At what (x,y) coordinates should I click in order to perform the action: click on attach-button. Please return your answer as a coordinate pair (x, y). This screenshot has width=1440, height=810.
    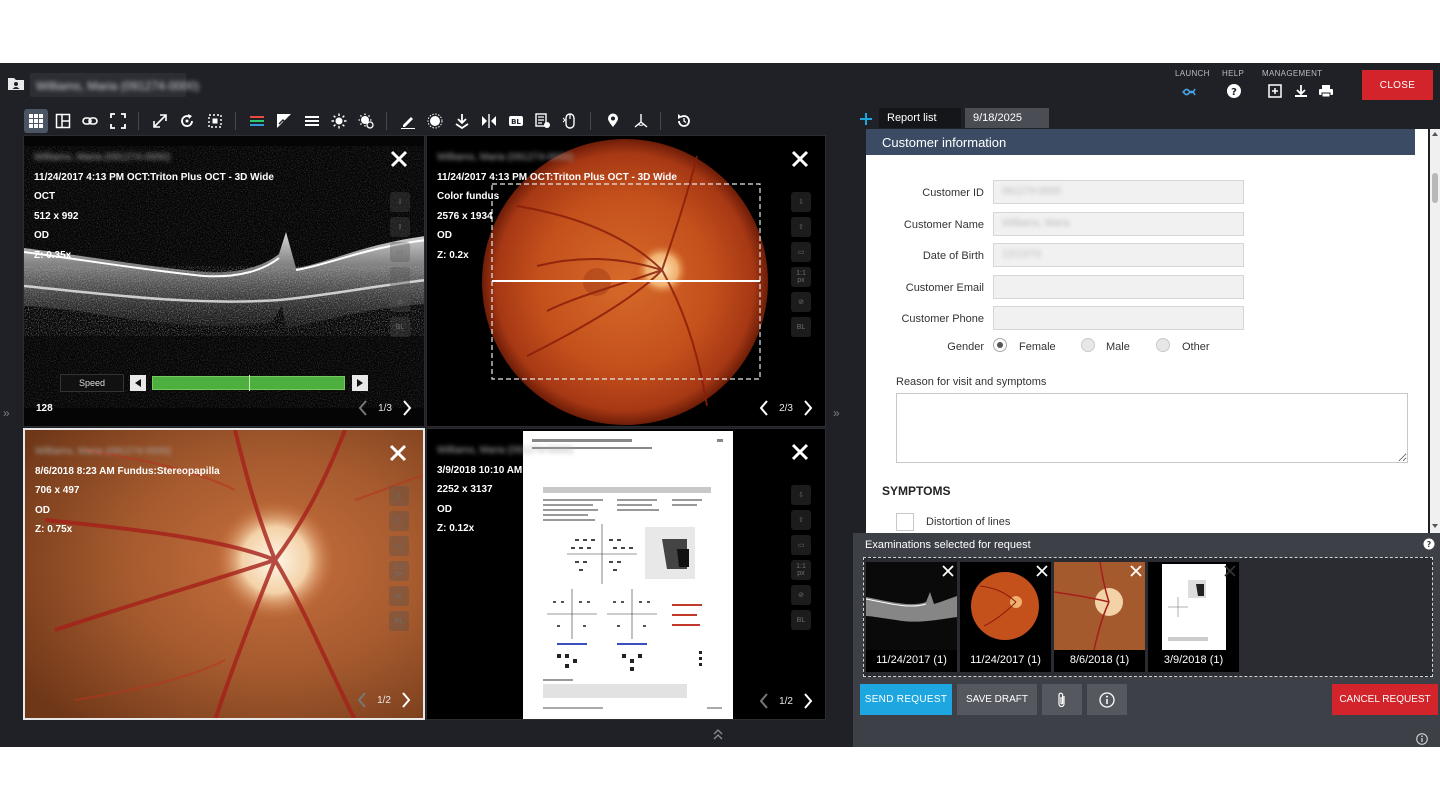
    Looking at the image, I should click on (1062, 699).